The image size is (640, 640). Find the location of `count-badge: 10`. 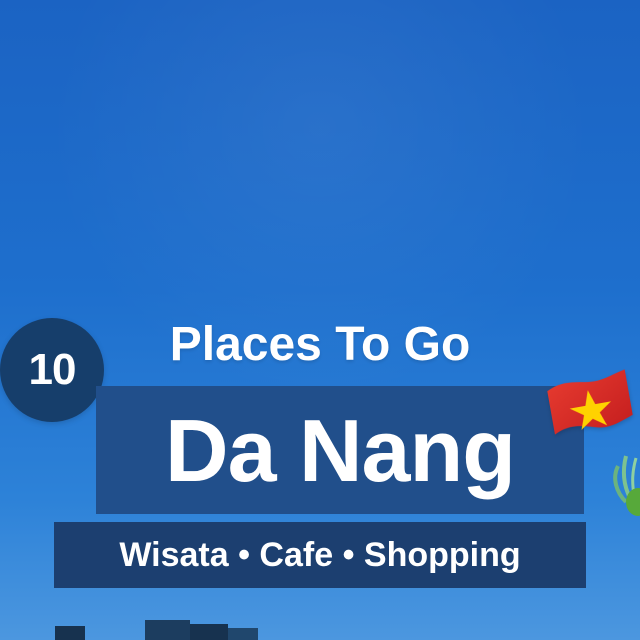

count-badge: 10 is located at coordinates (52, 370).